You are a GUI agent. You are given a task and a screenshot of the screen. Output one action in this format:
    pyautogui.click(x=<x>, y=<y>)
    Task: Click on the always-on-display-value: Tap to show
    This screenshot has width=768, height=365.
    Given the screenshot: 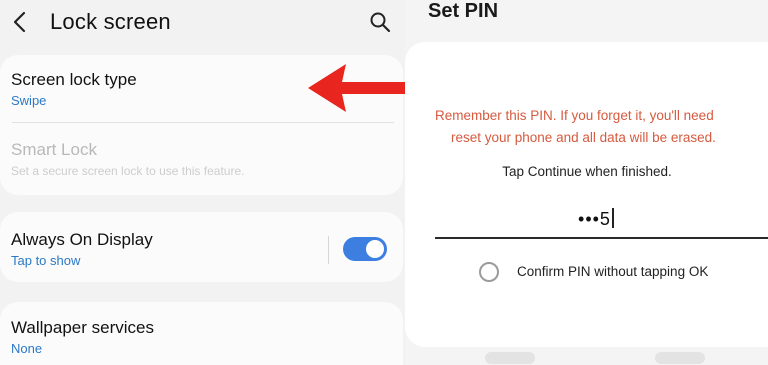 What is the action you would take?
    pyautogui.click(x=46, y=260)
    